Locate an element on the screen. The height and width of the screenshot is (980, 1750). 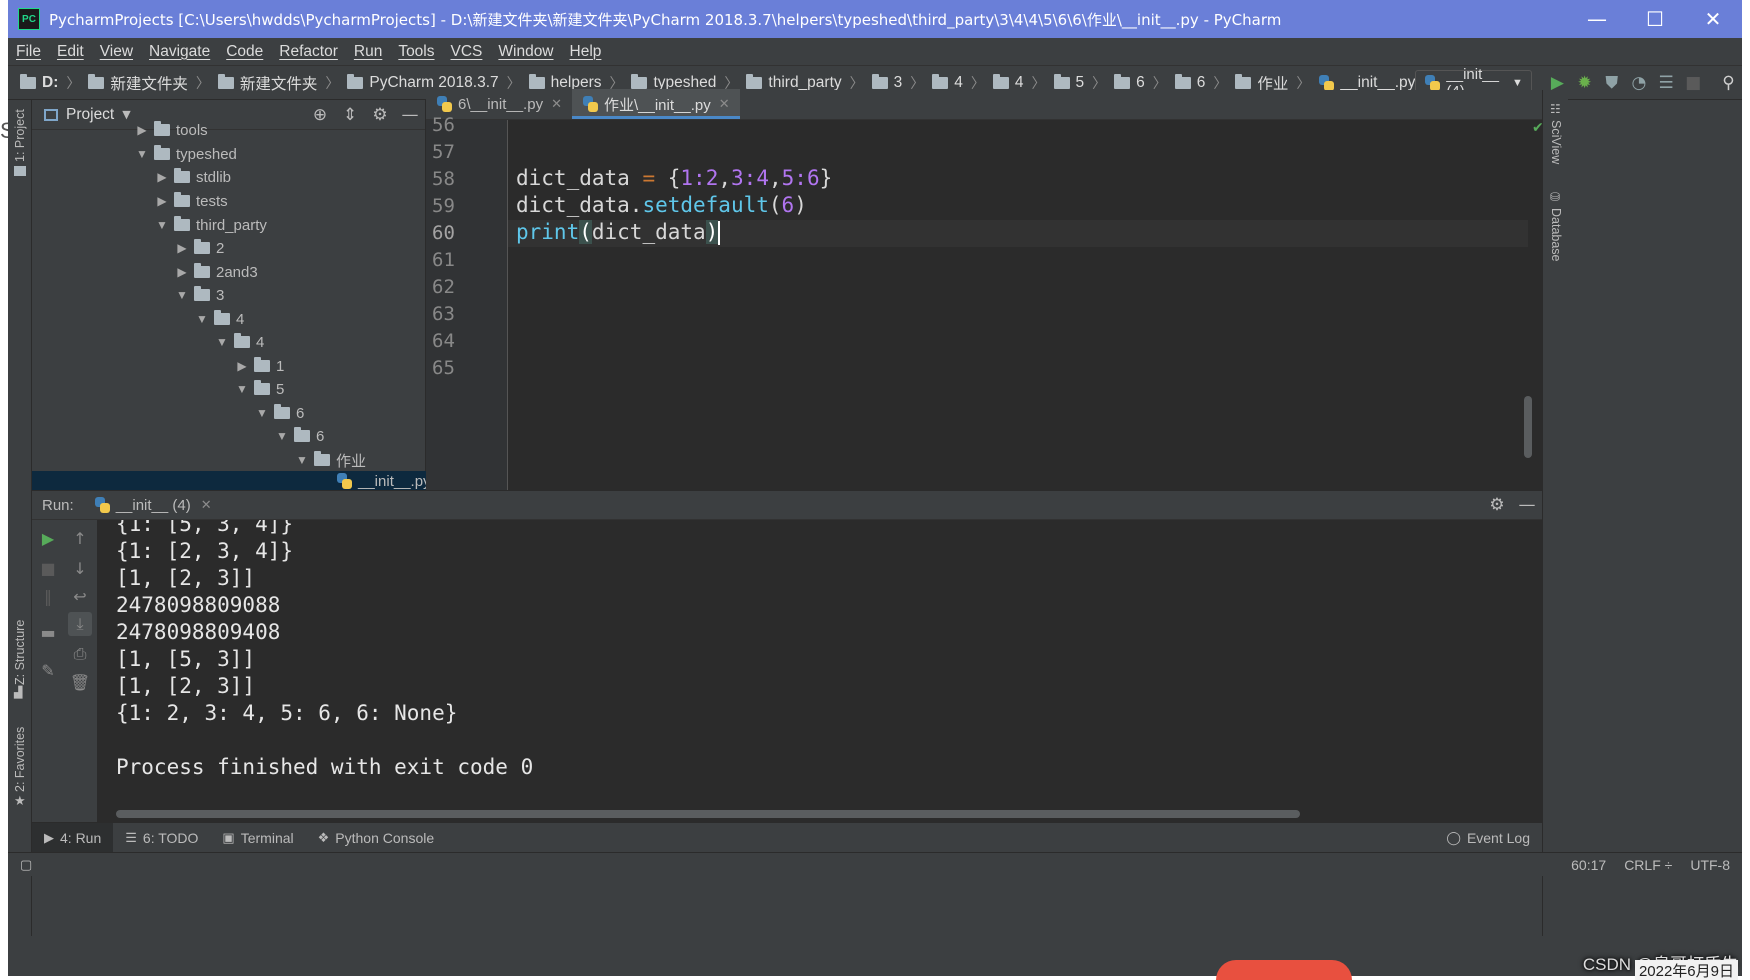
coverage-icon: ⛊ is located at coordinates (1611, 83).